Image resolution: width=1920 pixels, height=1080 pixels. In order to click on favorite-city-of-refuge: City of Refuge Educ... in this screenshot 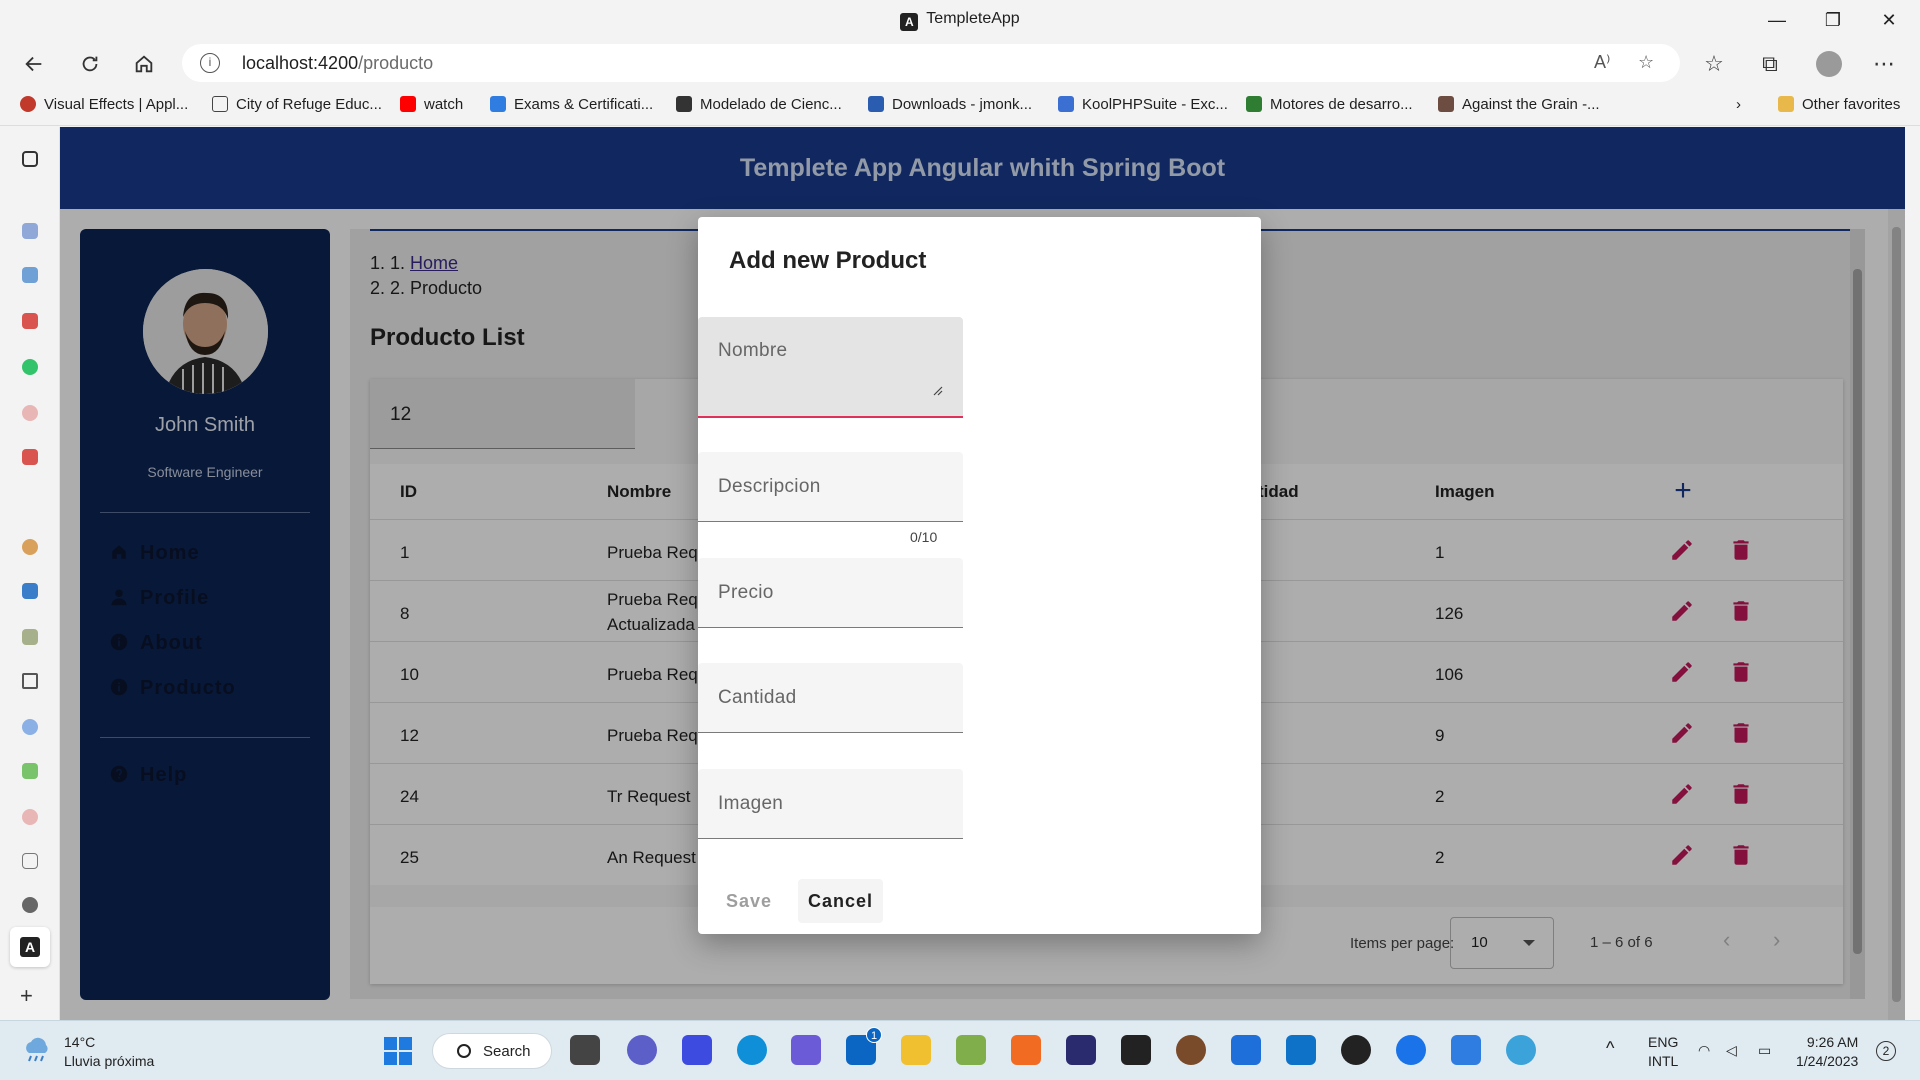, I will do `click(297, 104)`.